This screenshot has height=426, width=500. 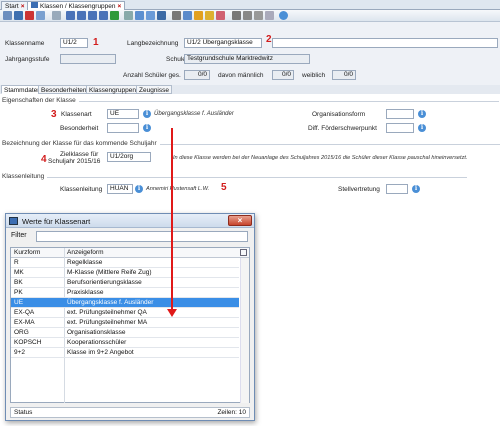 I want to click on cell-anzeigeform: Klasse im 9+2 Angebot, so click(x=100, y=352).